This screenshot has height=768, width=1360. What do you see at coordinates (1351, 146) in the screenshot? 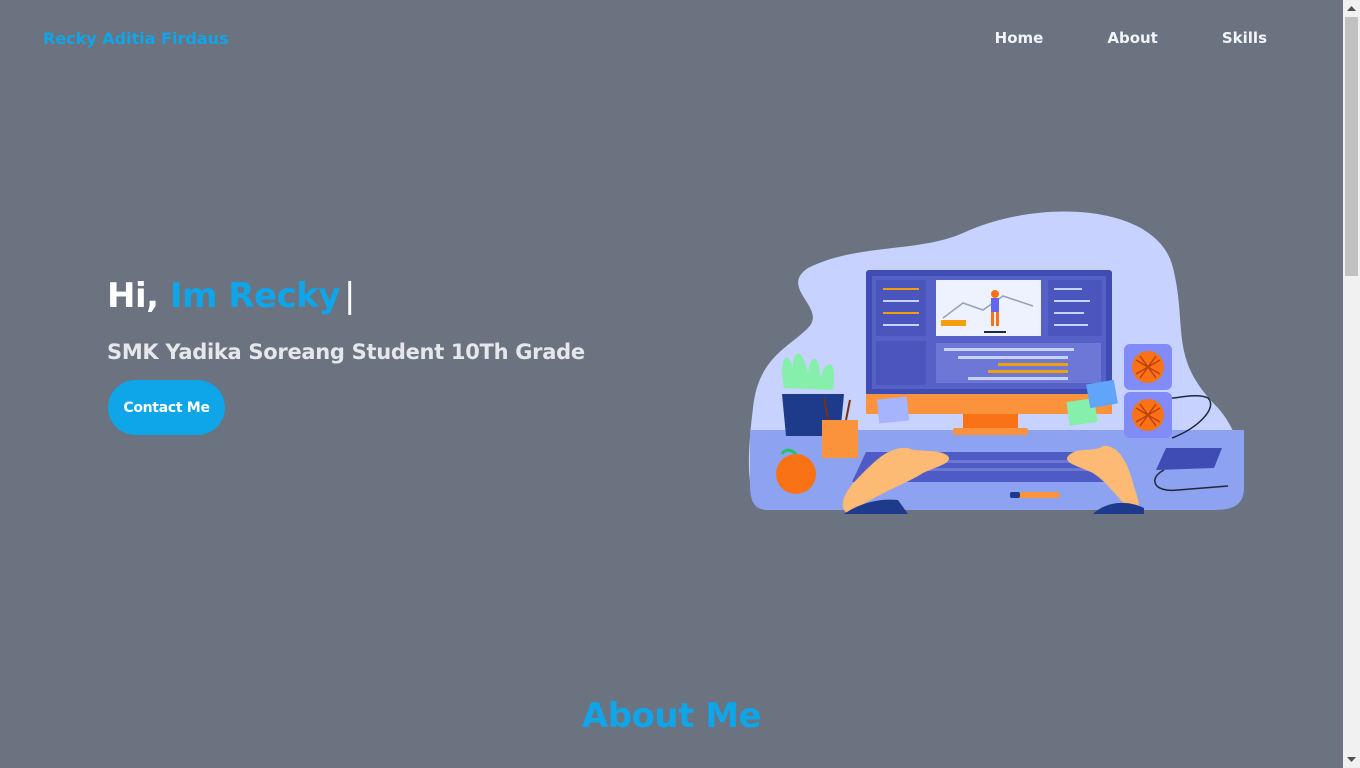
I see `scroll-thumb` at bounding box center [1351, 146].